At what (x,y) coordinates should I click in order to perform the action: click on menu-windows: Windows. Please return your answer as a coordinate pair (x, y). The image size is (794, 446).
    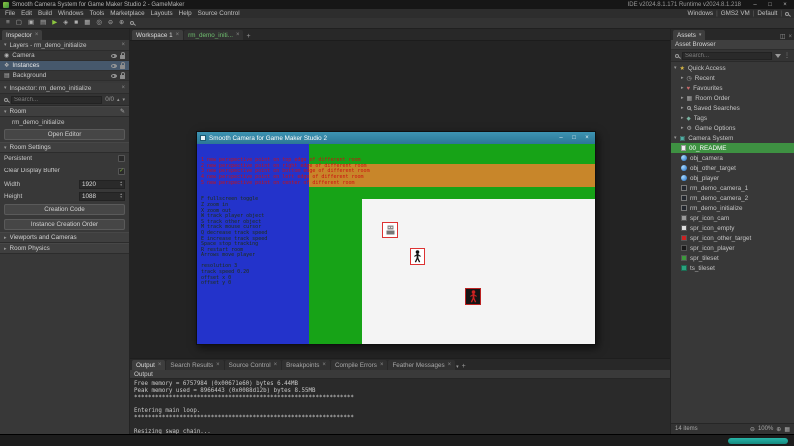
    Looking at the image, I should click on (71, 13).